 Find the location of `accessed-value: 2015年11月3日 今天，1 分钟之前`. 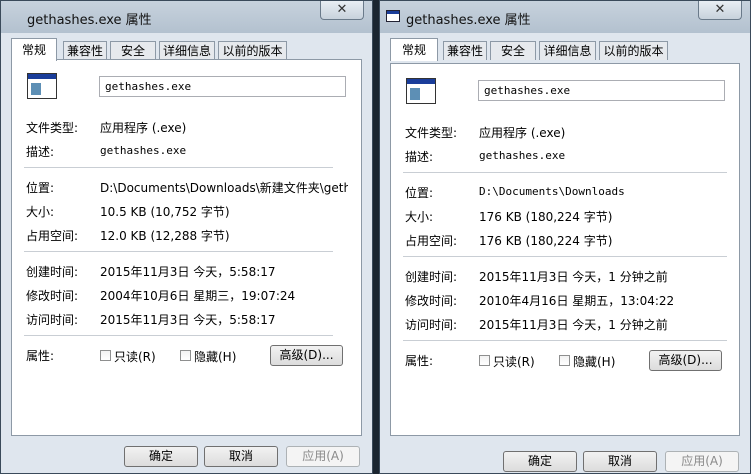

accessed-value: 2015年11月3日 今天，1 分钟之前 is located at coordinates (573, 325).